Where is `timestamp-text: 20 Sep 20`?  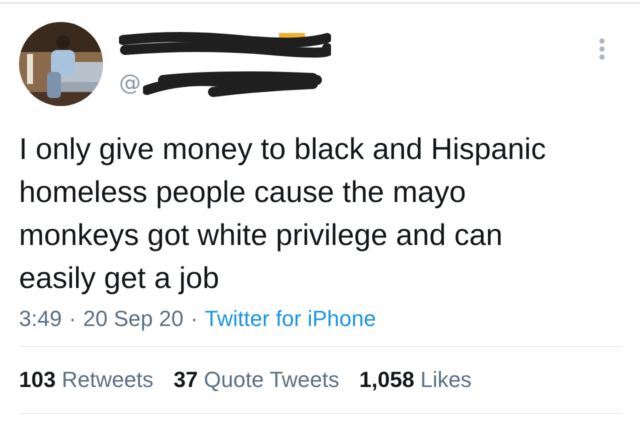
timestamp-text: 20 Sep 20 is located at coordinates (133, 319).